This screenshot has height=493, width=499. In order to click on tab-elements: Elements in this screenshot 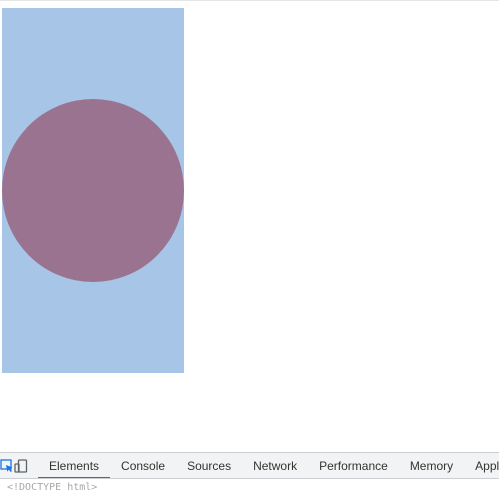, I will do `click(74, 465)`.